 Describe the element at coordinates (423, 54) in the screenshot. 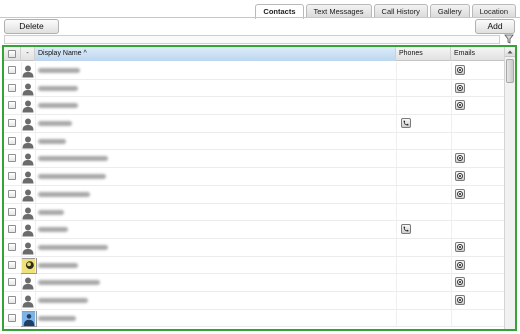

I see `phones-column-header: Phones` at that location.